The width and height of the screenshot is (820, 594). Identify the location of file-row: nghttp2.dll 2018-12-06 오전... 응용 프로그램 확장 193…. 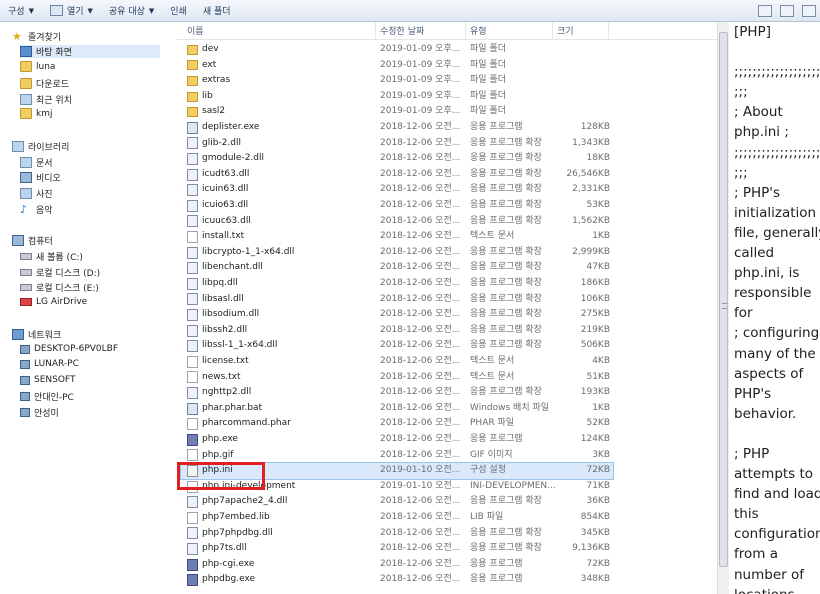
(397, 393).